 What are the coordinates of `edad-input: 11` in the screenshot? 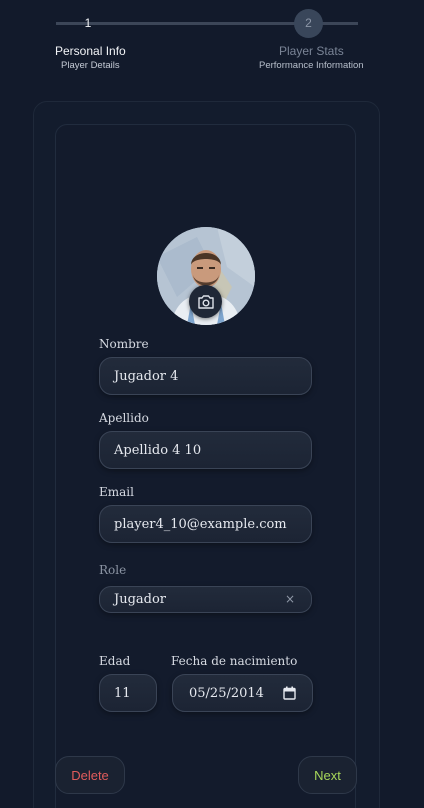 It's located at (128, 693).